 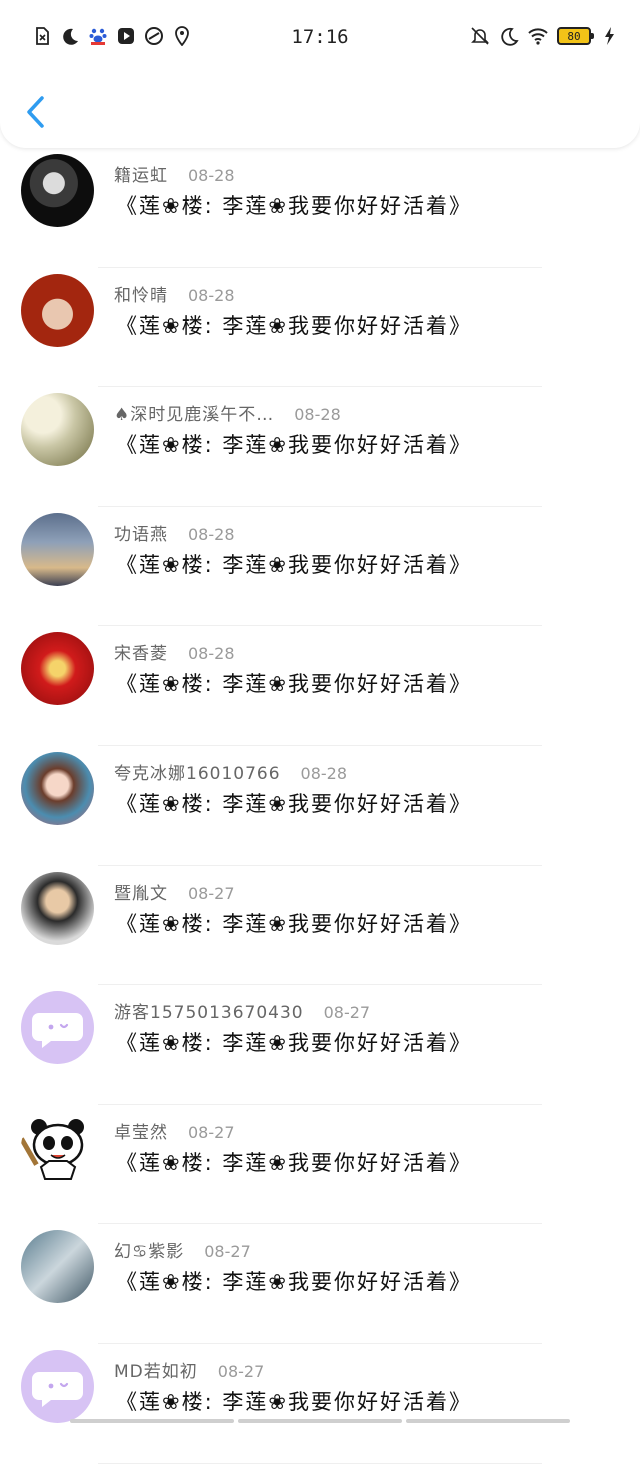 I want to click on commenter-name: 暨胤文, so click(x=141, y=891).